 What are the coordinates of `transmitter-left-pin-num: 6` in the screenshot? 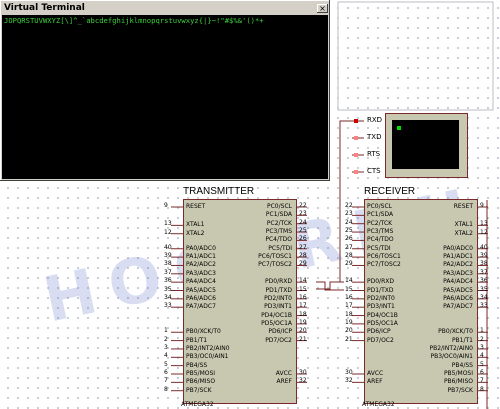 It's located at (166, 372).